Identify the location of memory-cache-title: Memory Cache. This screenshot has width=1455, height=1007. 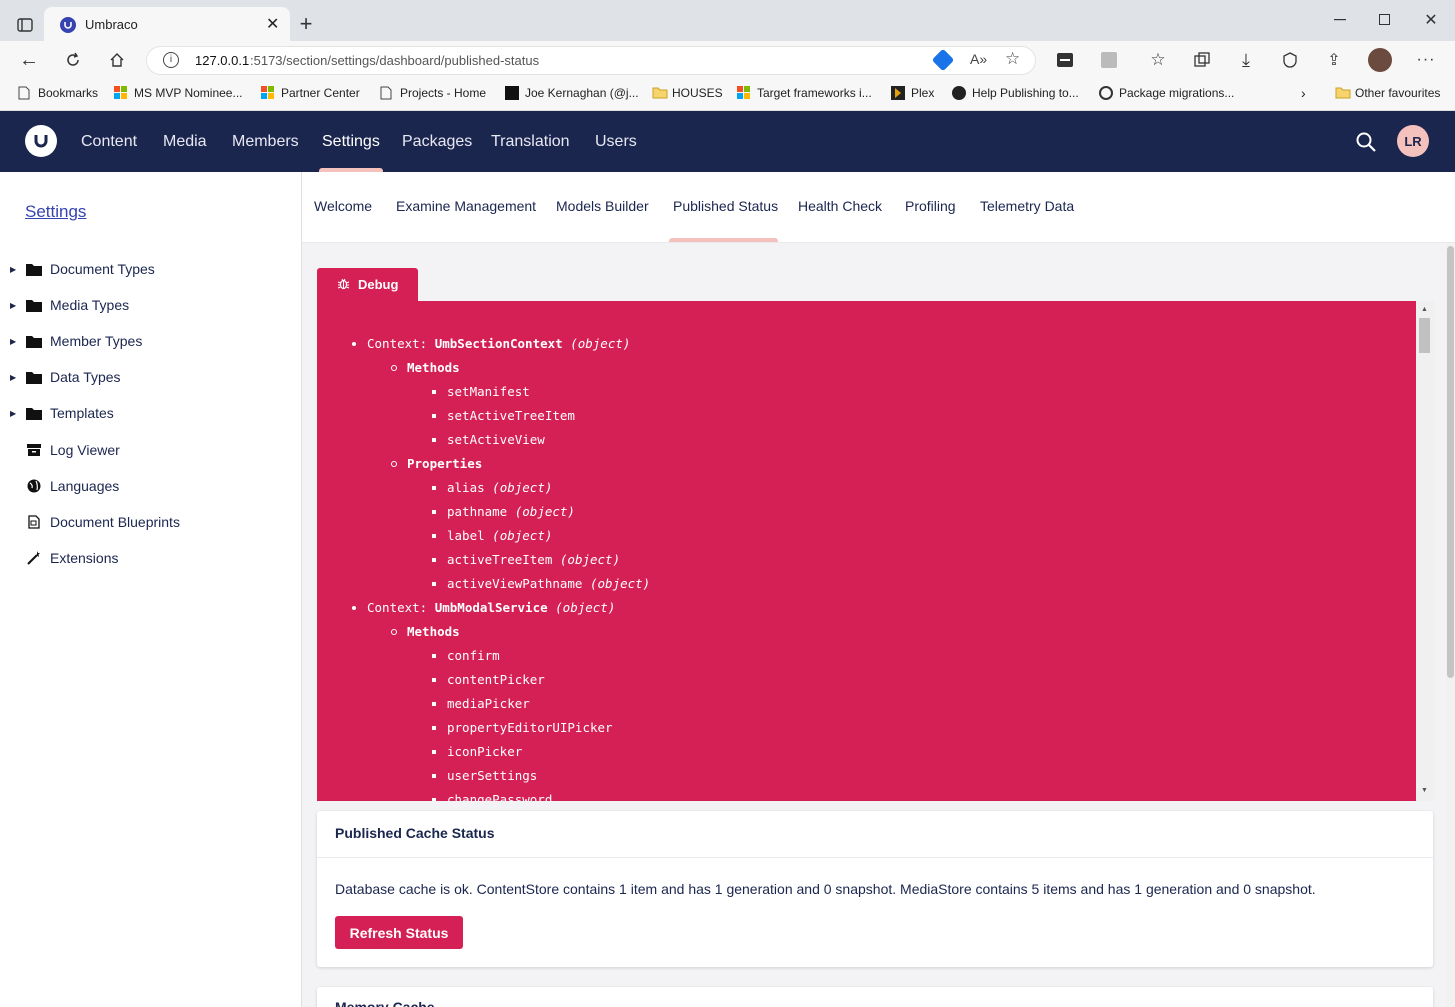
(385, 1003).